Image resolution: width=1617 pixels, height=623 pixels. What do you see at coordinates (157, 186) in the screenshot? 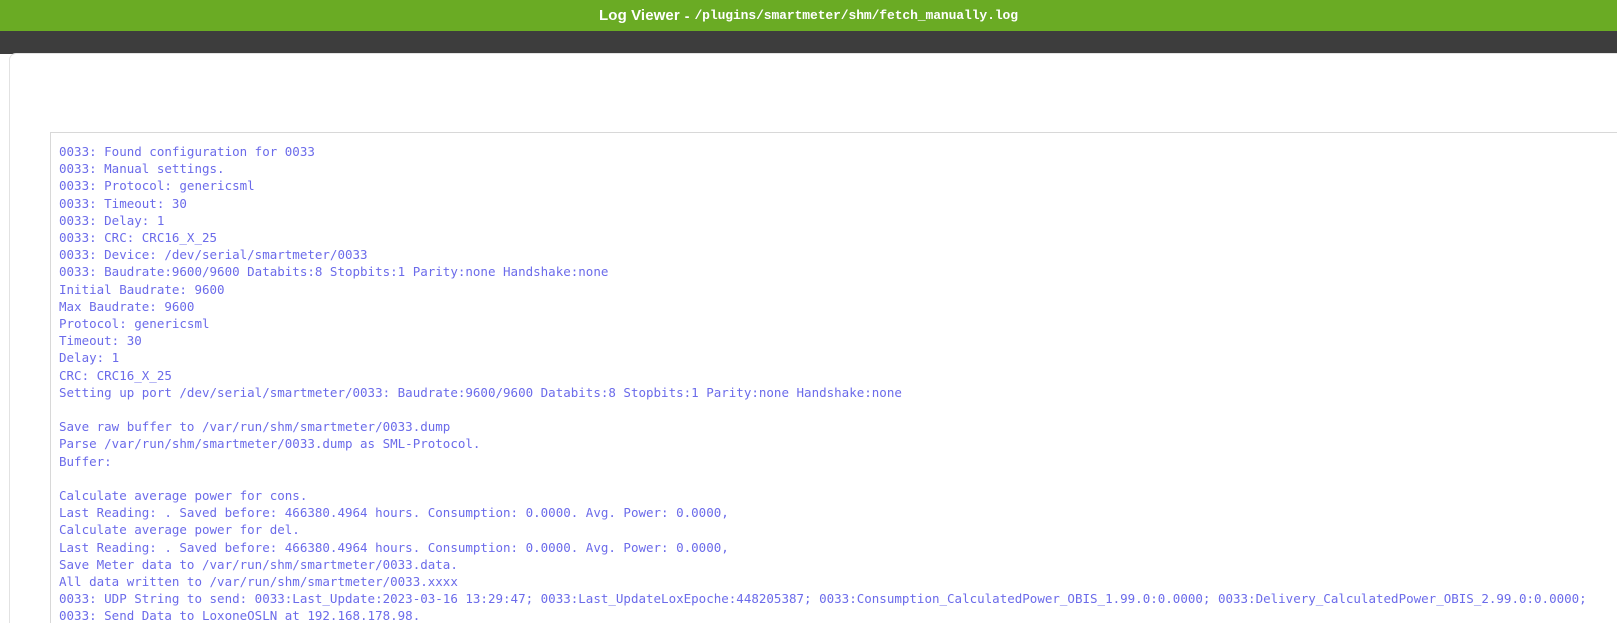
I see `log-line: 0033: Protocol: genericsml` at bounding box center [157, 186].